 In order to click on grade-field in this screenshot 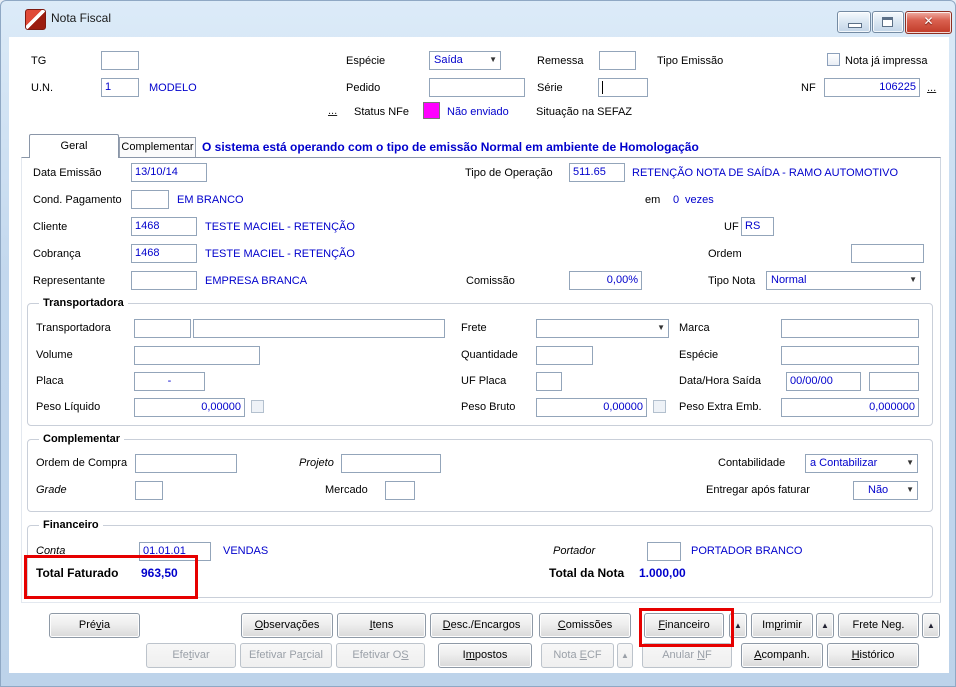, I will do `click(149, 490)`.